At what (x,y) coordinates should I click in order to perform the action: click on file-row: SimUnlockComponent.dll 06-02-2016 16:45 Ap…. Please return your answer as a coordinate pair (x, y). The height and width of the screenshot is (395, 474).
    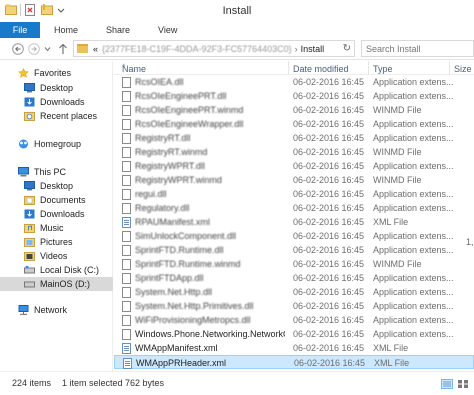
    Looking at the image, I should click on (294, 236).